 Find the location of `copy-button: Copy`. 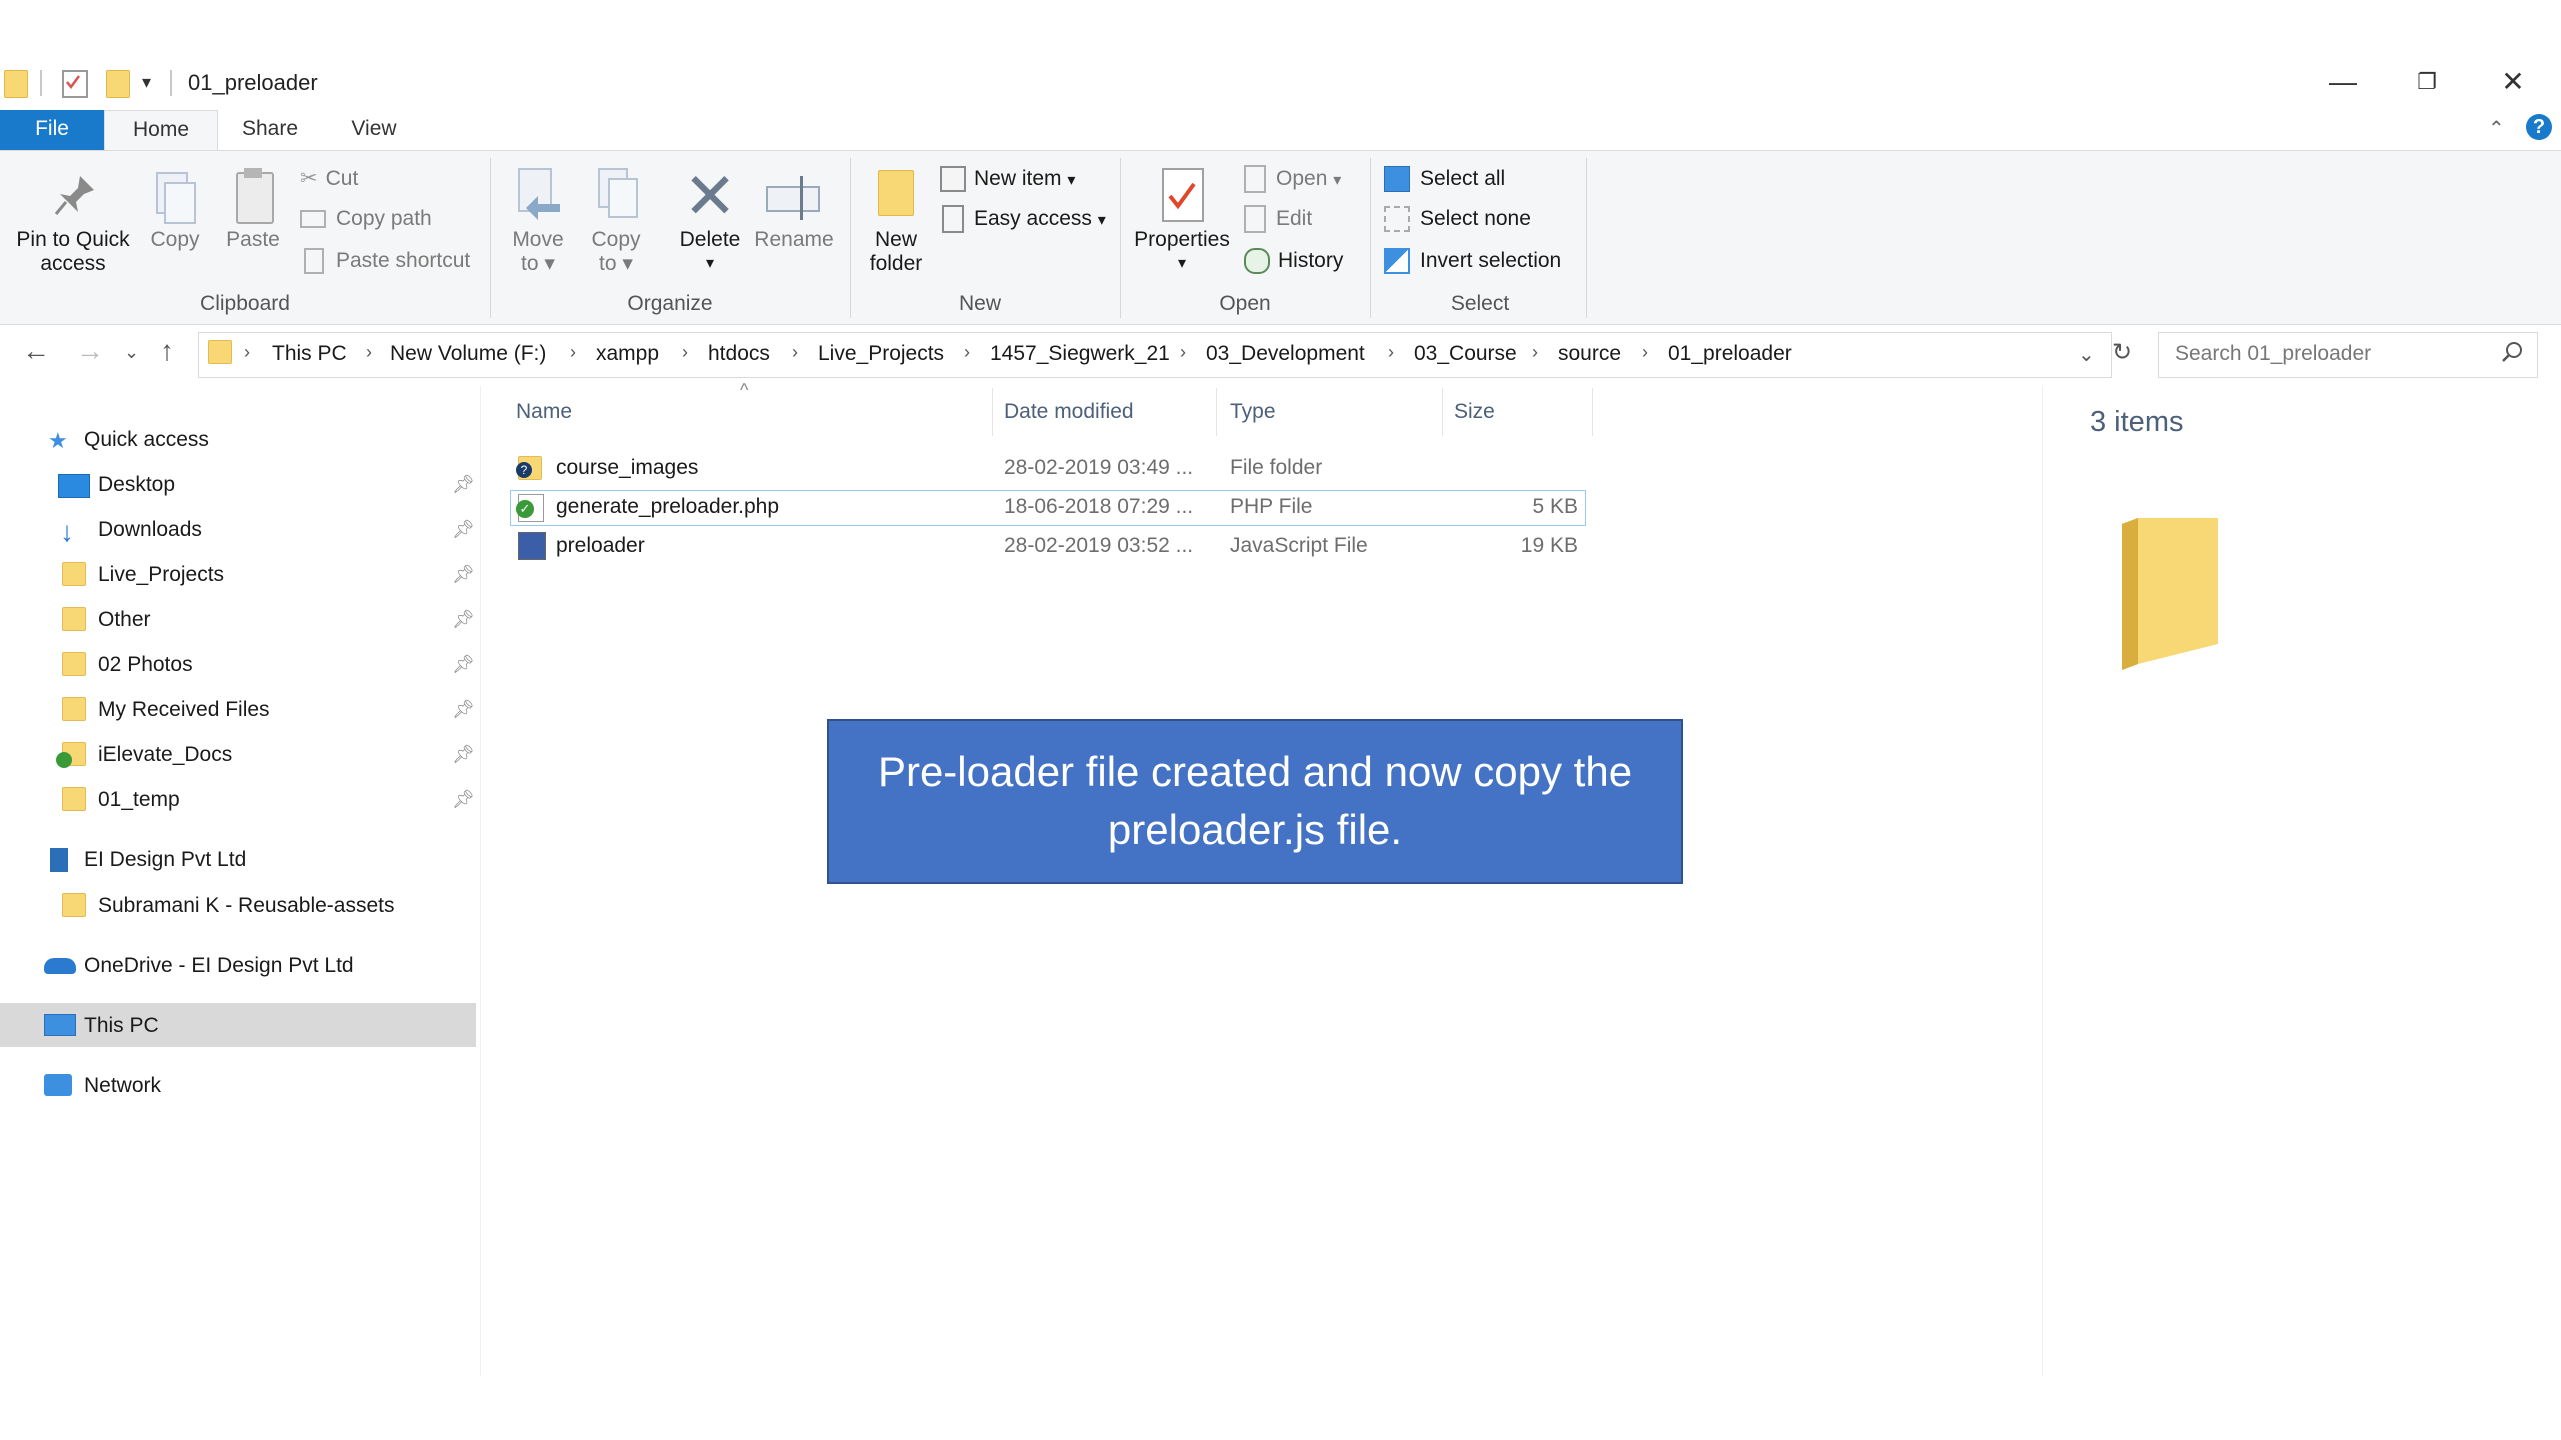

copy-button: Copy is located at coordinates (175, 210).